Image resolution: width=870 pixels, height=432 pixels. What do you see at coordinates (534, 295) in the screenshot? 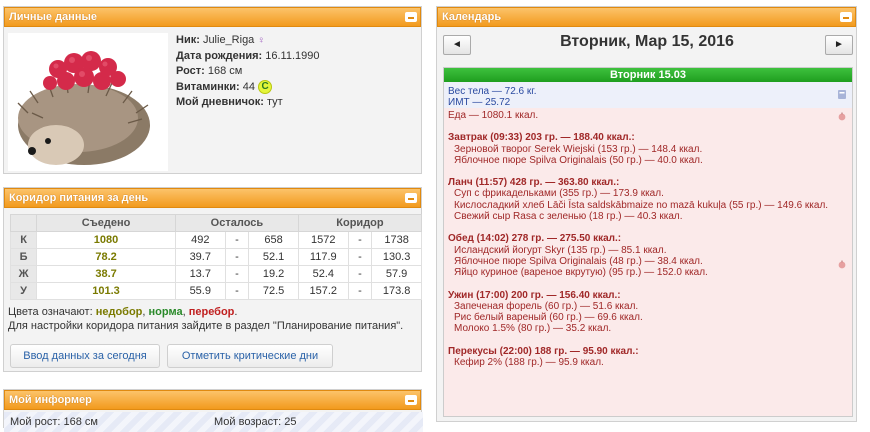
I see `meal-title: Ужин (17:00) 200 гр. — 156.40 ккал.:` at bounding box center [534, 295].